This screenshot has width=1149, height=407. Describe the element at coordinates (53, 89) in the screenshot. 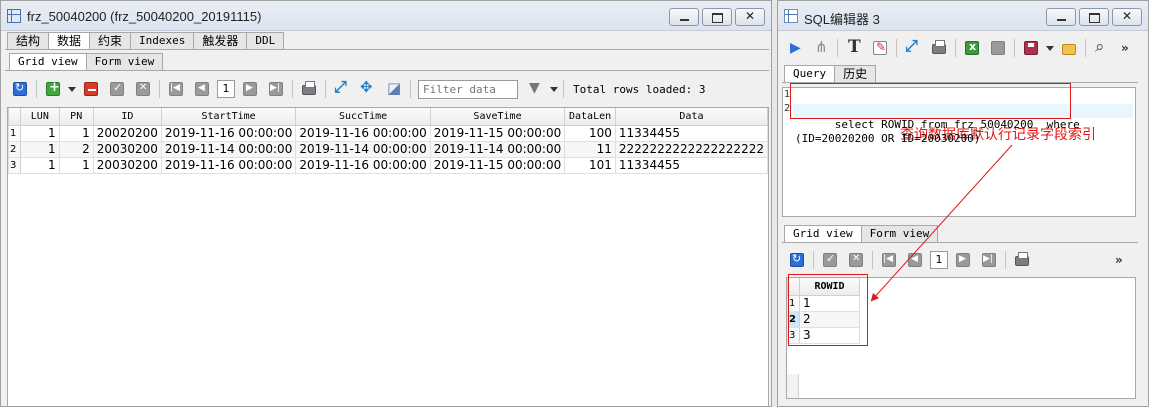

I see `add-row-icon` at that location.